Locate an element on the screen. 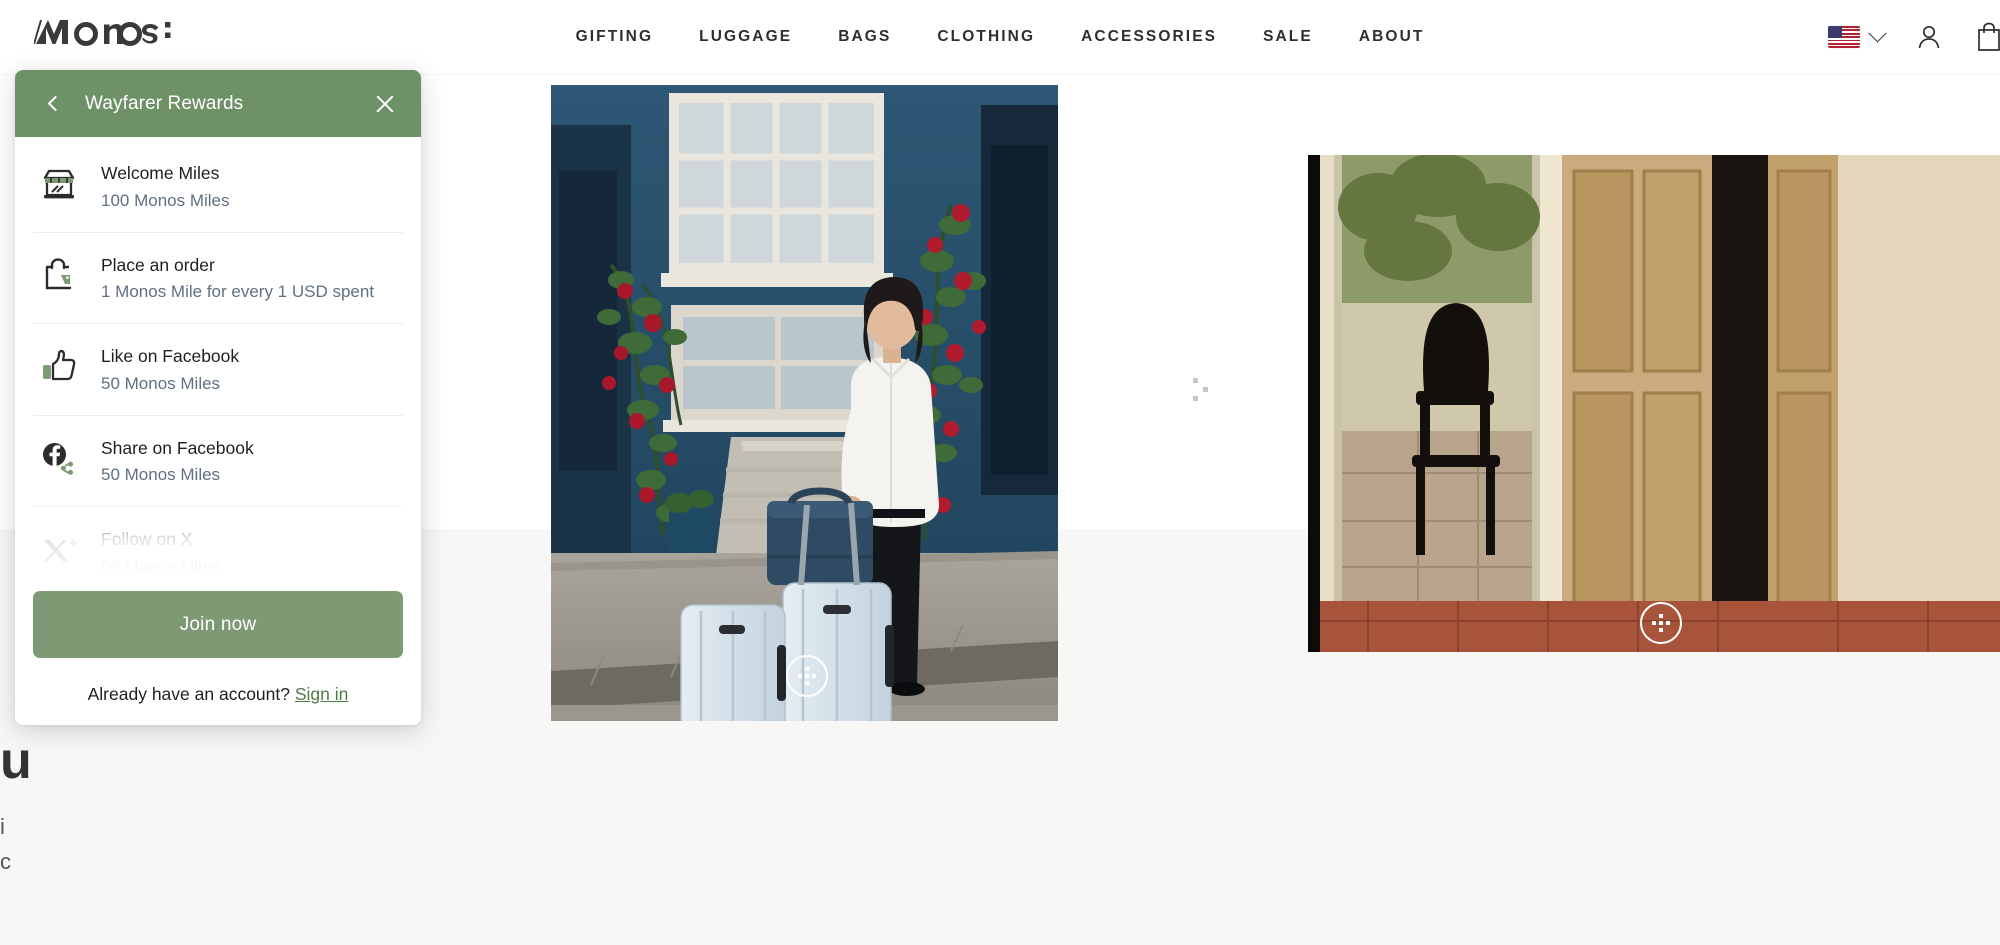 This screenshot has height=945, width=2000. nav-item-luggage: LUGGAGE is located at coordinates (745, 37).